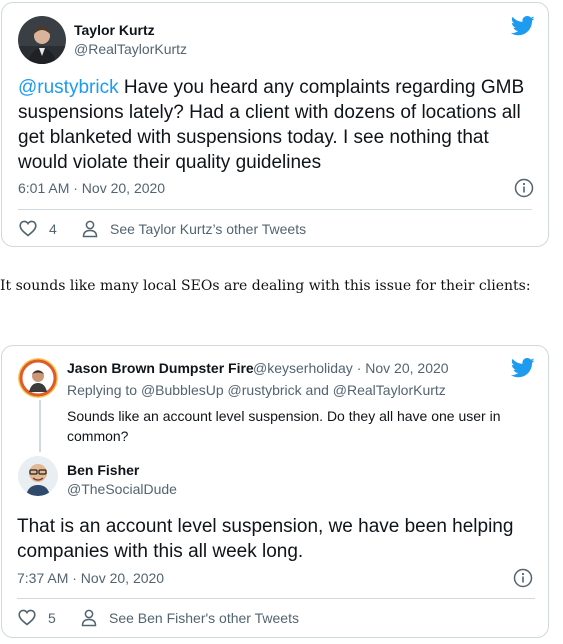 The width and height of the screenshot is (563, 644). What do you see at coordinates (406, 368) in the screenshot?
I see `quoted-date: Nov 20, 2020` at bounding box center [406, 368].